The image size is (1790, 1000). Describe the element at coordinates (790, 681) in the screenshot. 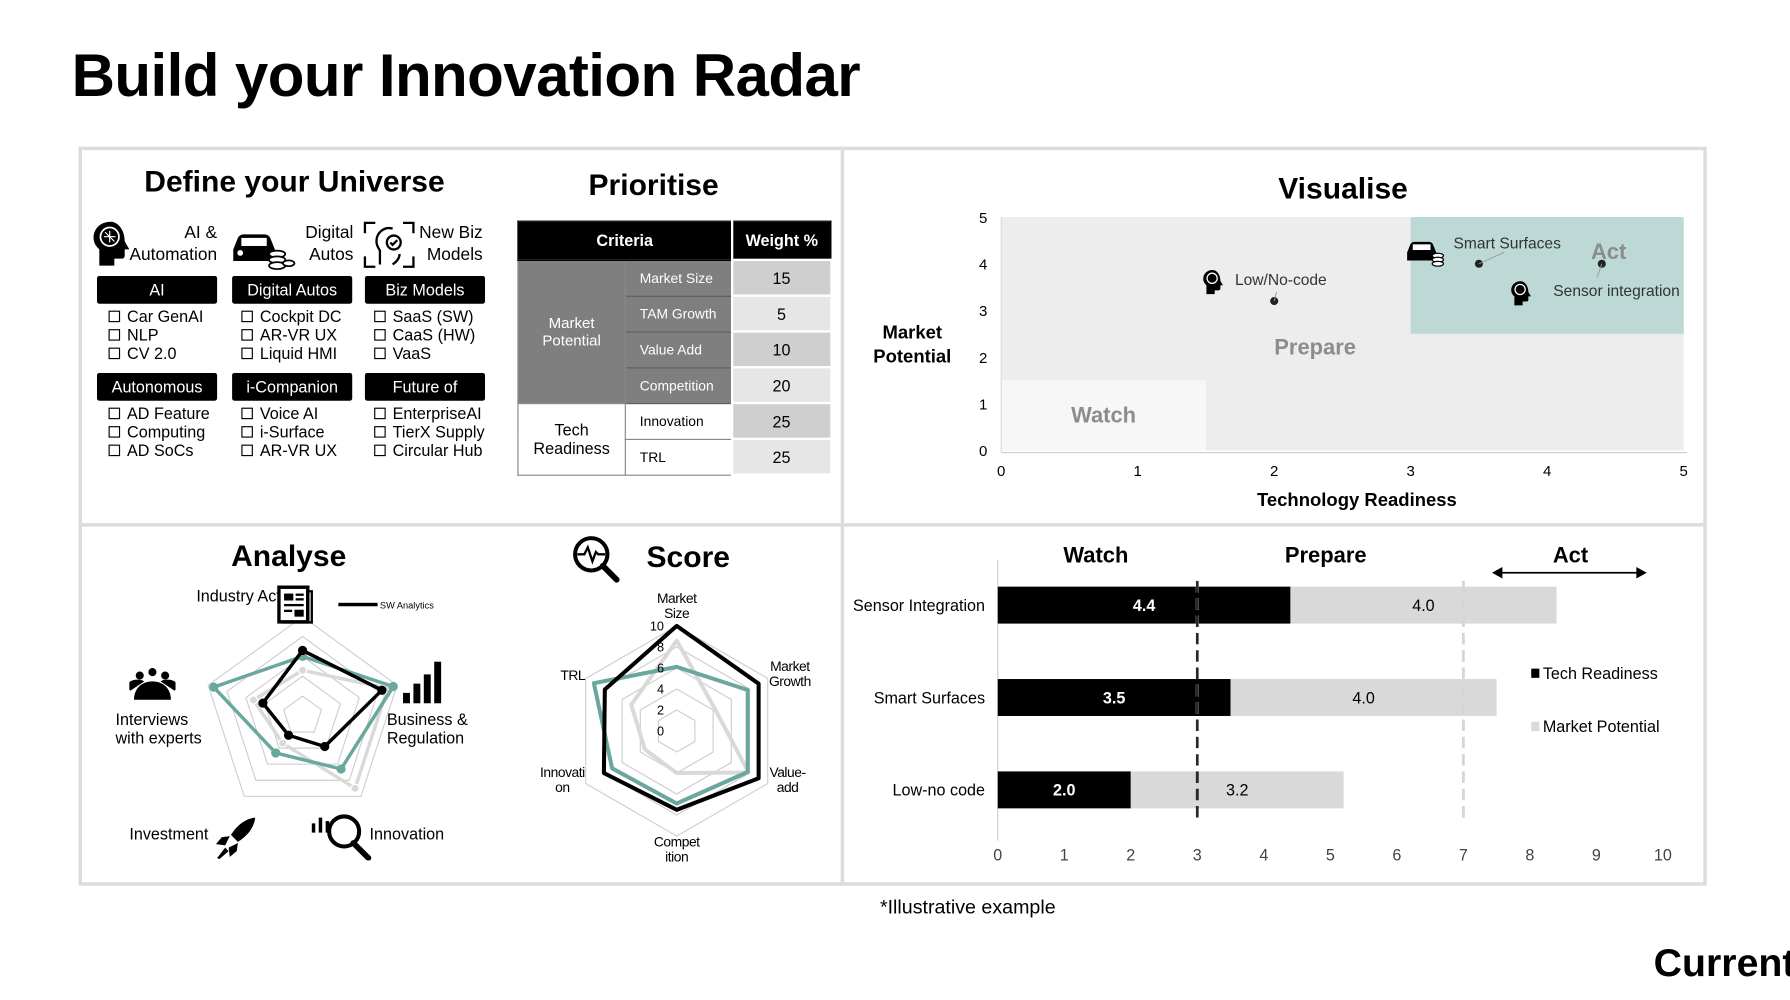

I see `axis-label: Growth` at that location.